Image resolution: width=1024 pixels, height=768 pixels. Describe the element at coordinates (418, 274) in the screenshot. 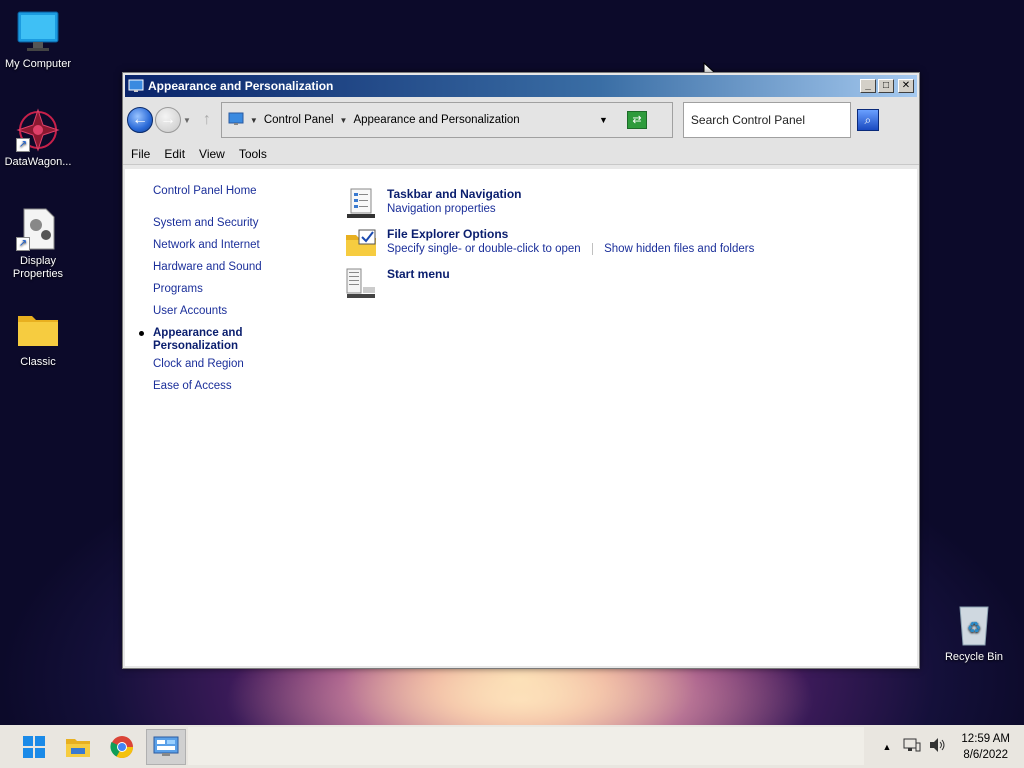

I see `category-title-start-menu: Start menu` at that location.